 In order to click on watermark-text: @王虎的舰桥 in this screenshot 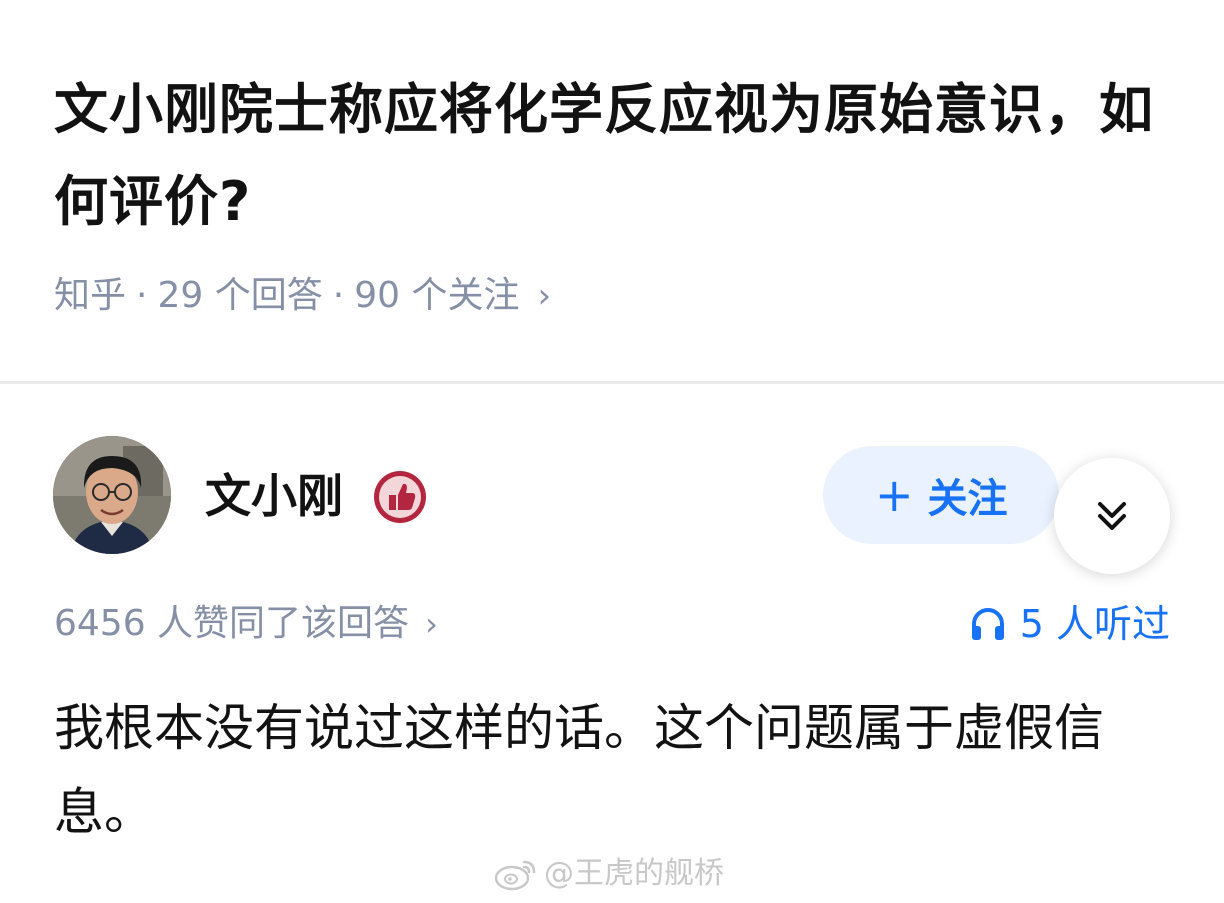, I will do `click(634, 873)`.